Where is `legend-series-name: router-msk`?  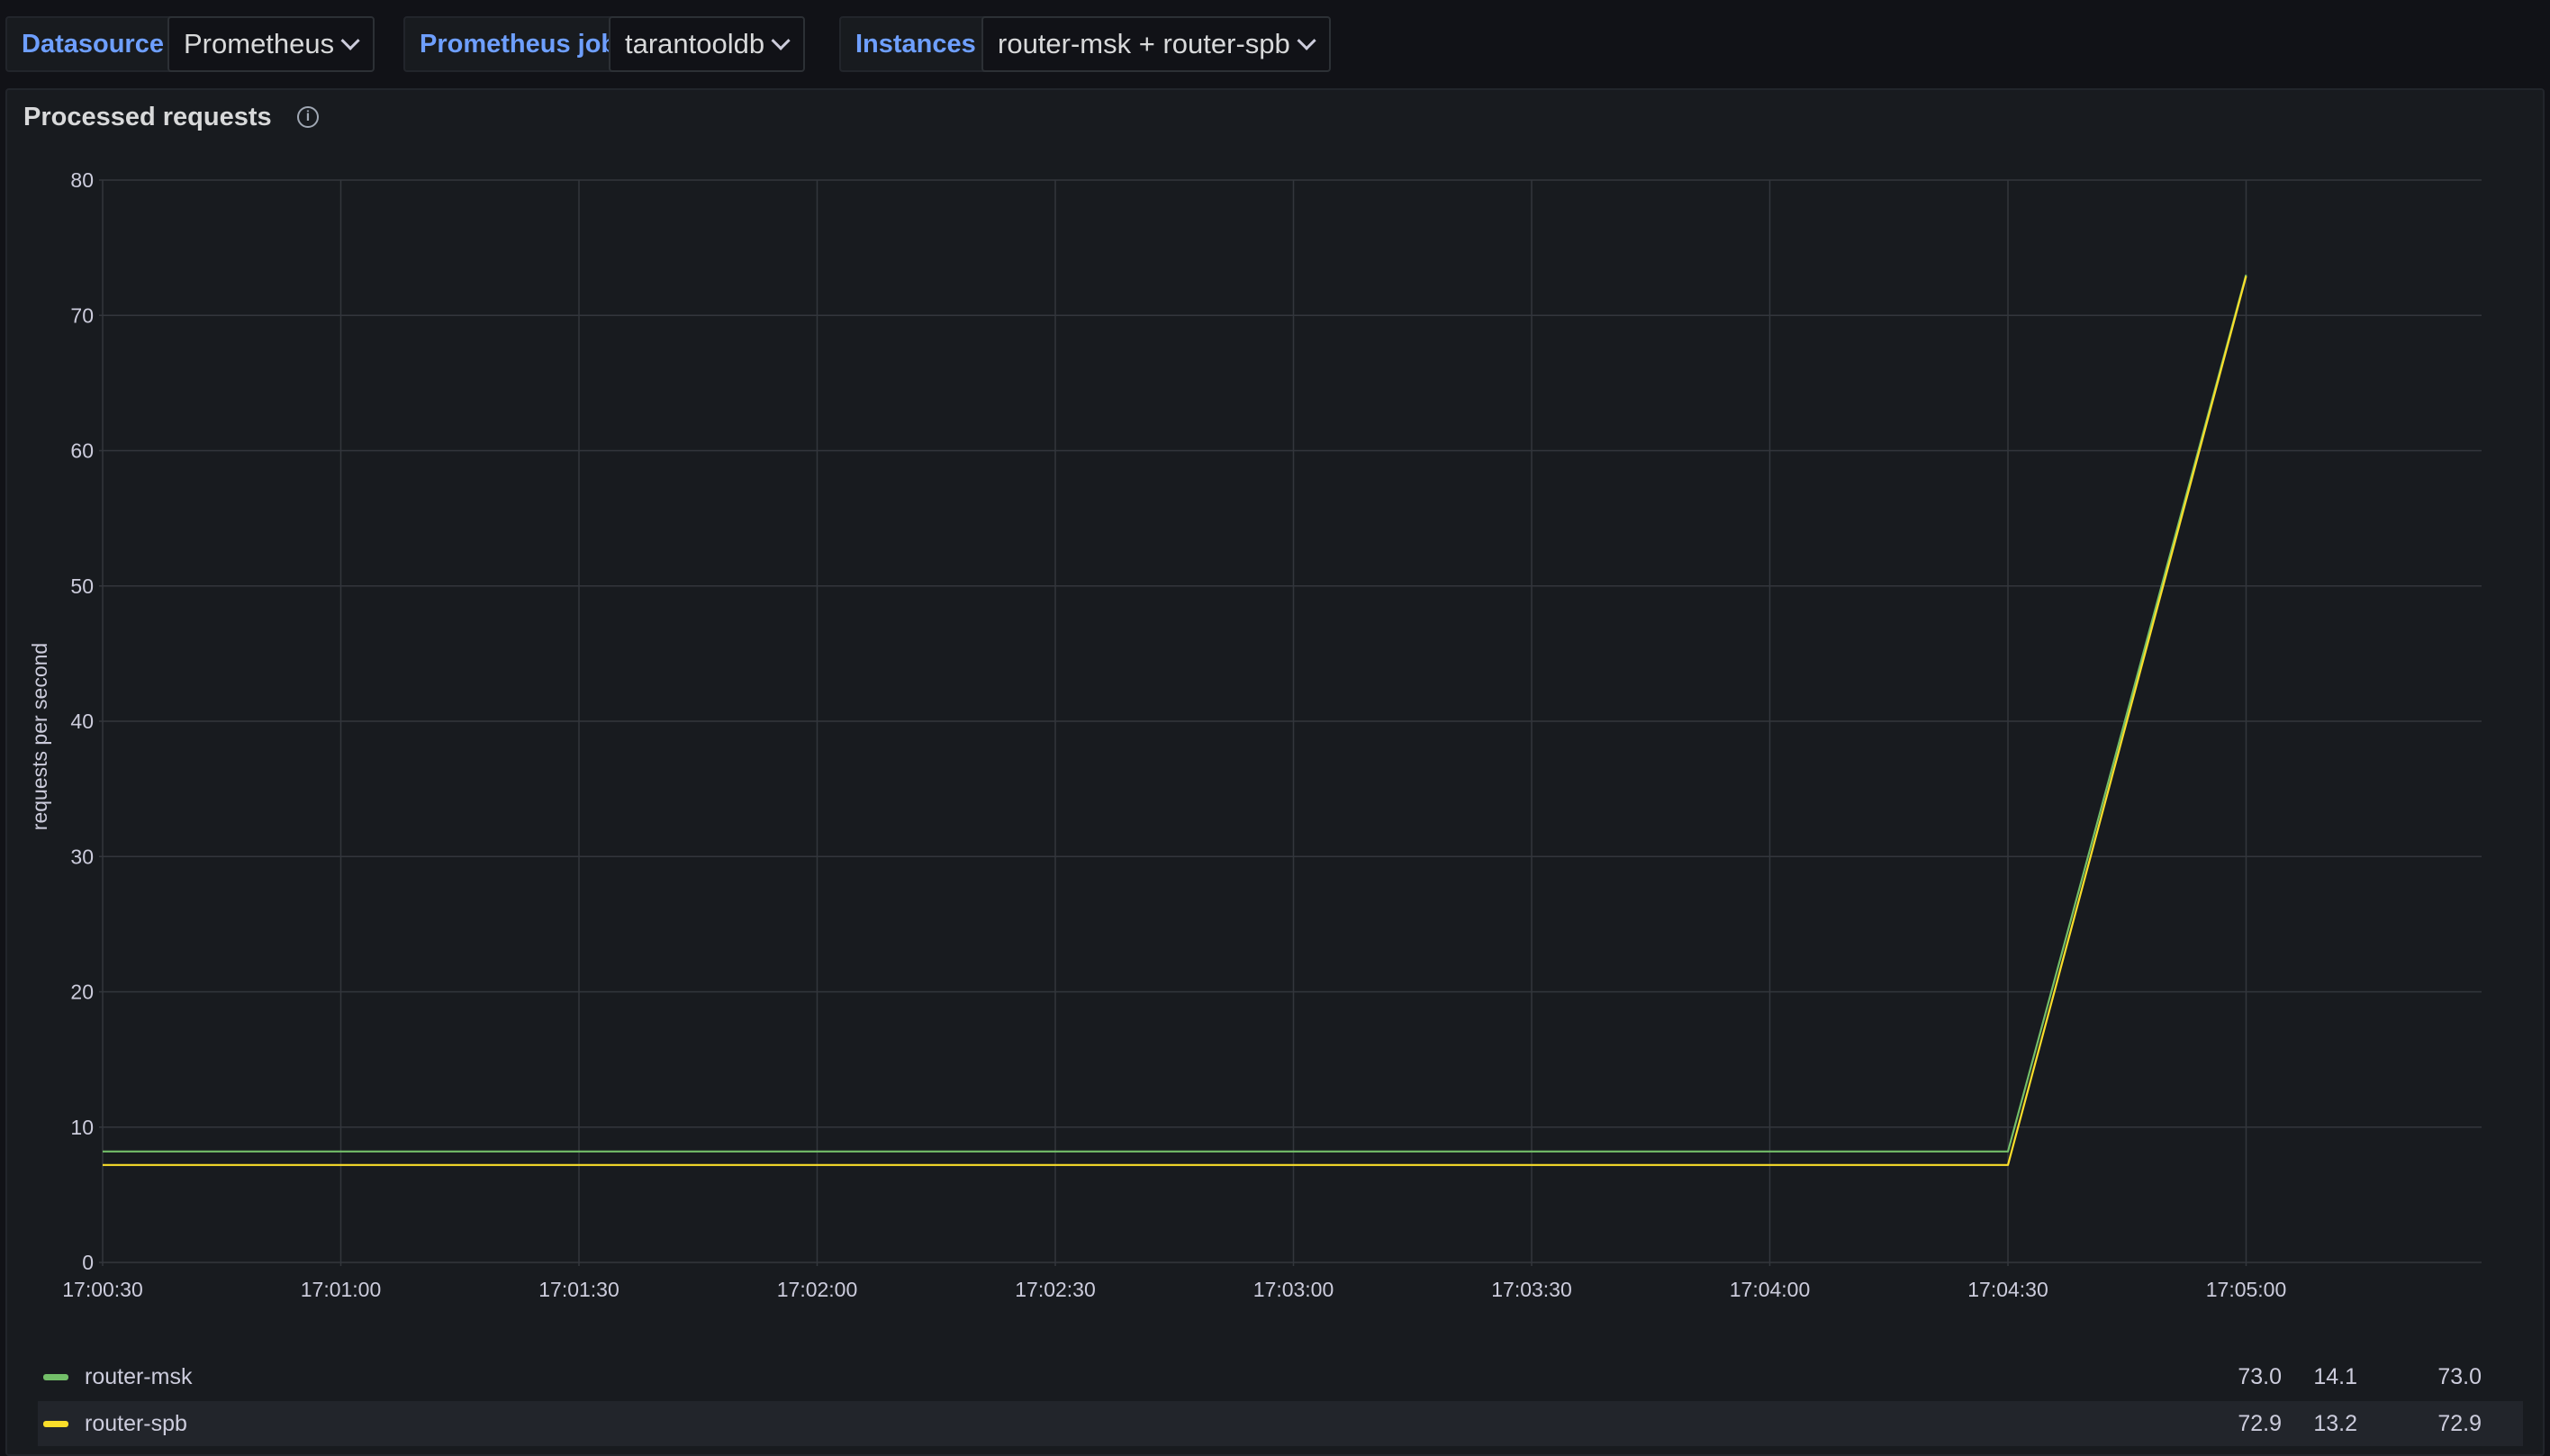
legend-series-name: router-msk is located at coordinates (139, 1377).